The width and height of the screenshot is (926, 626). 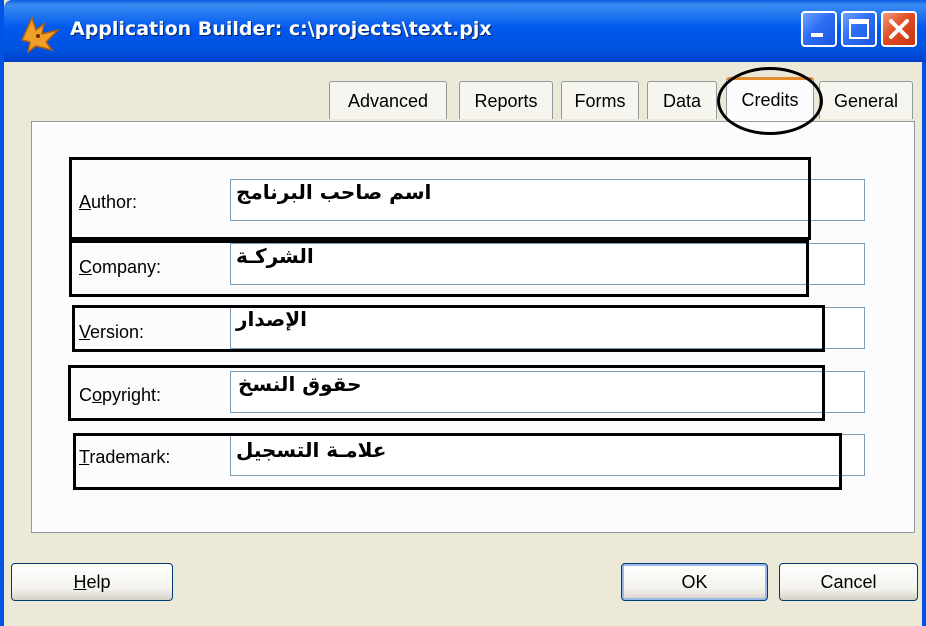 I want to click on tab-reports: Reports, so click(x=506, y=100).